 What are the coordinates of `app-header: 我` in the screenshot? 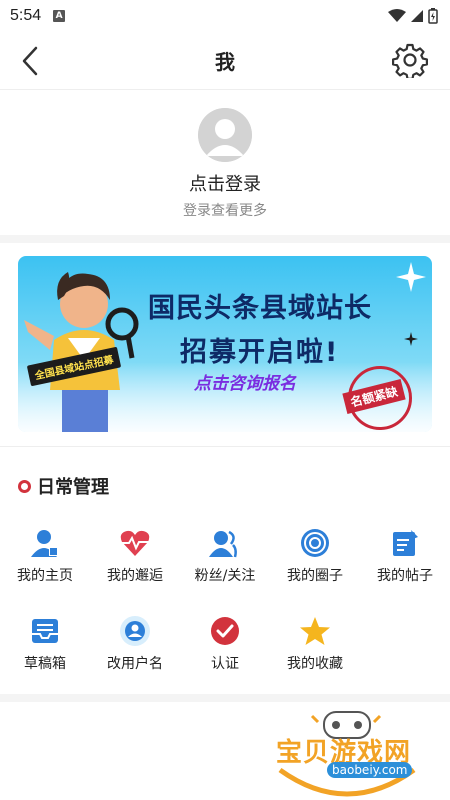 It's located at (225, 61).